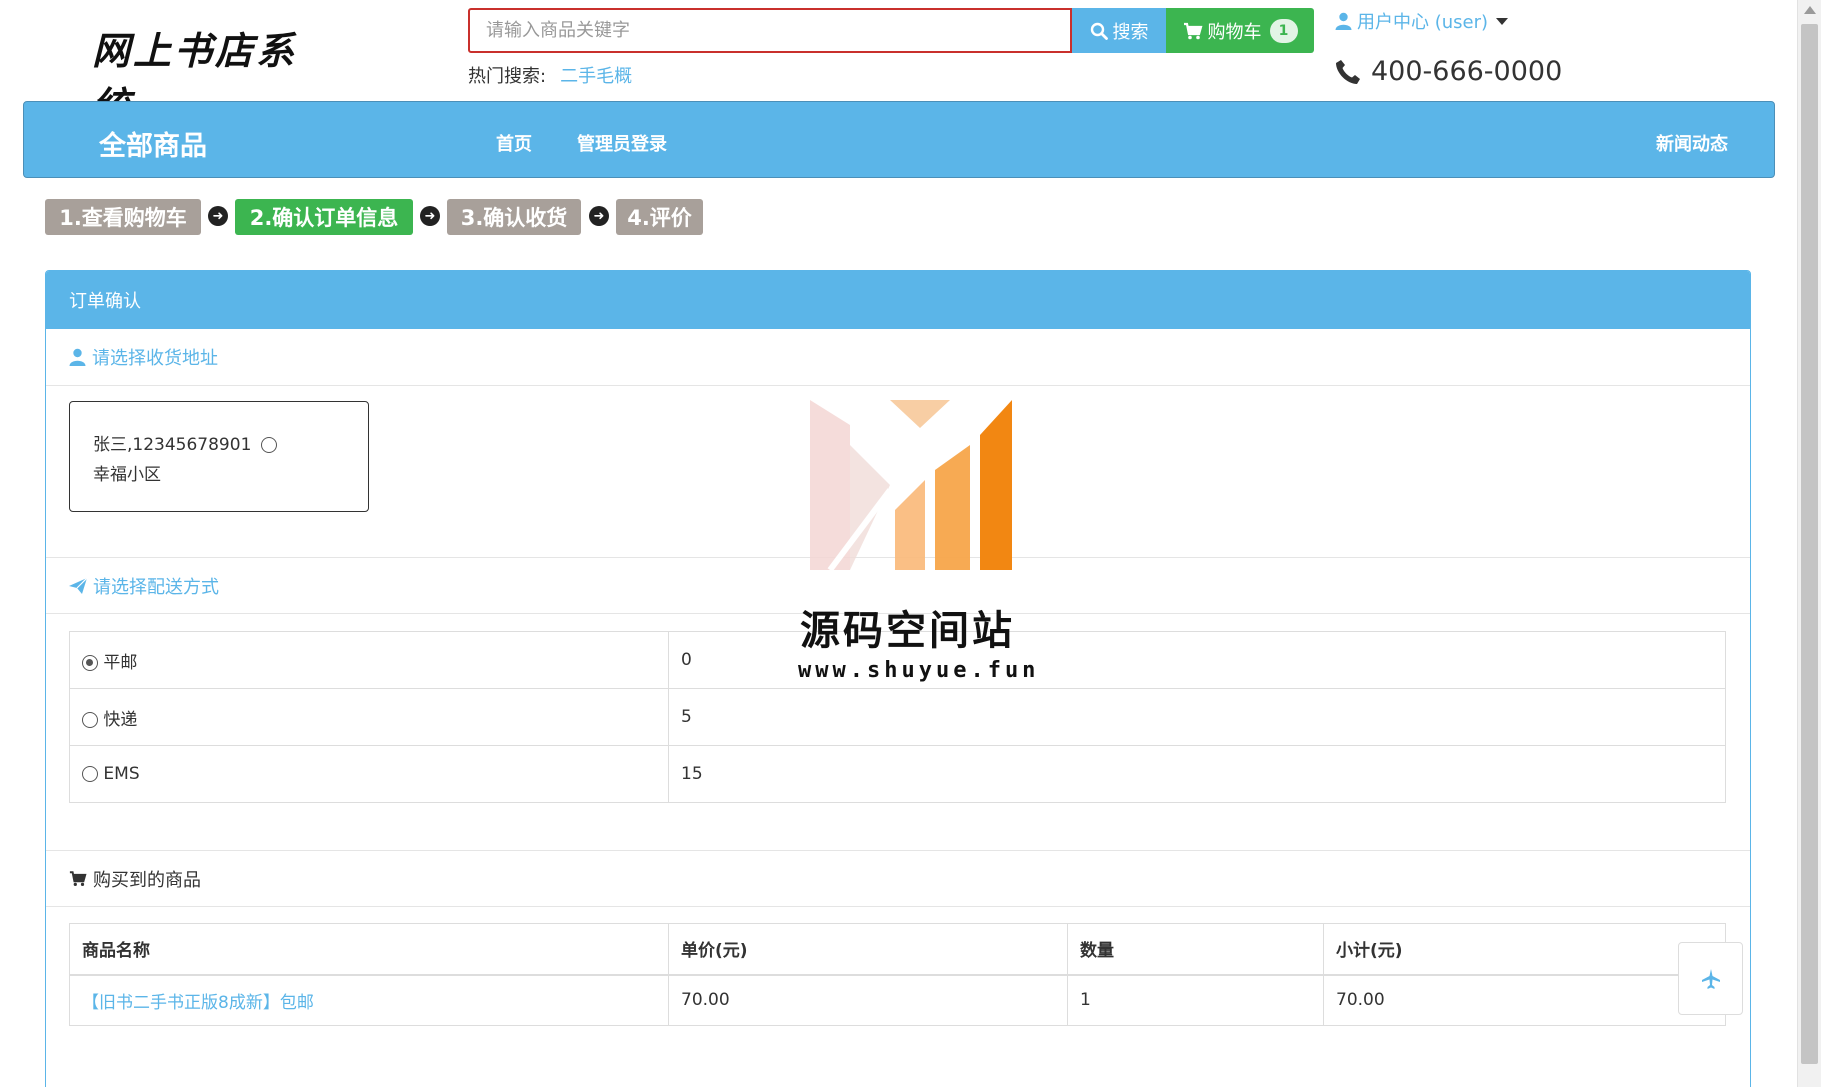 This screenshot has width=1821, height=1087. I want to click on back-to-top-button, so click(1710, 978).